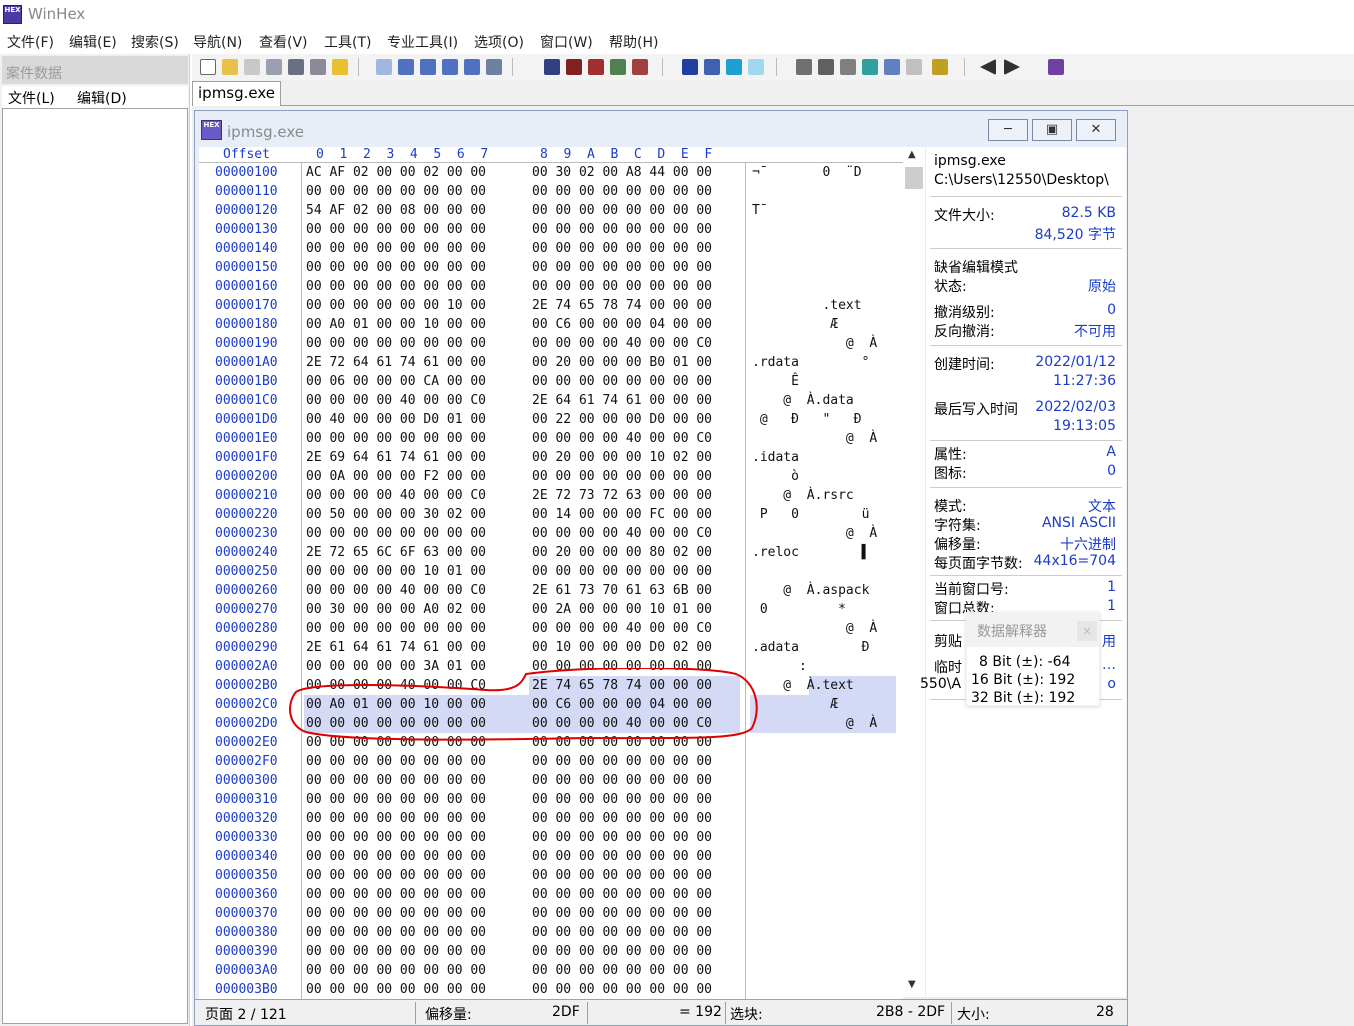 The image size is (1354, 1026). What do you see at coordinates (712, 67) in the screenshot?
I see `goto-sector-icon` at bounding box center [712, 67].